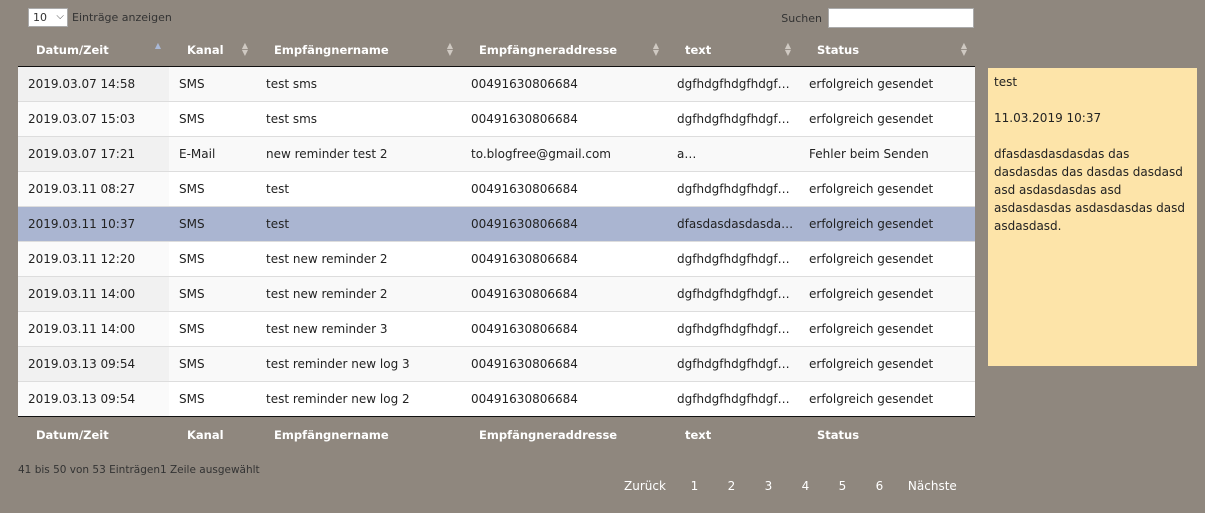 The width and height of the screenshot is (1205, 513). I want to click on footer-channel: Kanal, so click(212, 434).